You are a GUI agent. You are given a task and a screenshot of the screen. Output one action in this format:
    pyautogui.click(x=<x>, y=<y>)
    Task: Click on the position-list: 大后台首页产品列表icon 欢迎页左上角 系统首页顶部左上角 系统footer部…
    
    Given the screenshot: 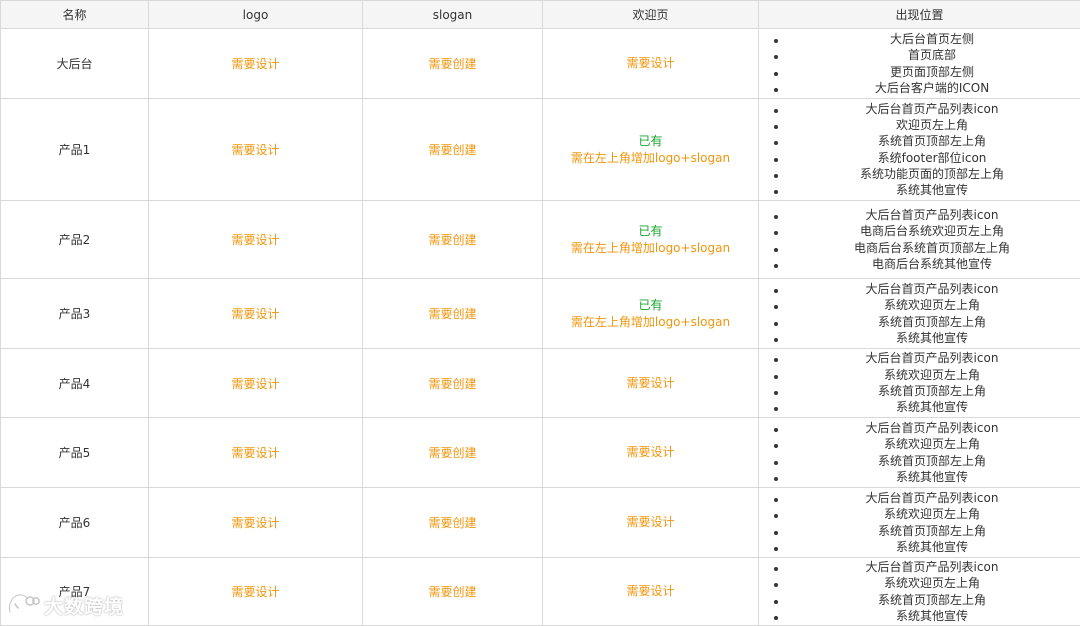 What is the action you would take?
    pyautogui.click(x=919, y=150)
    